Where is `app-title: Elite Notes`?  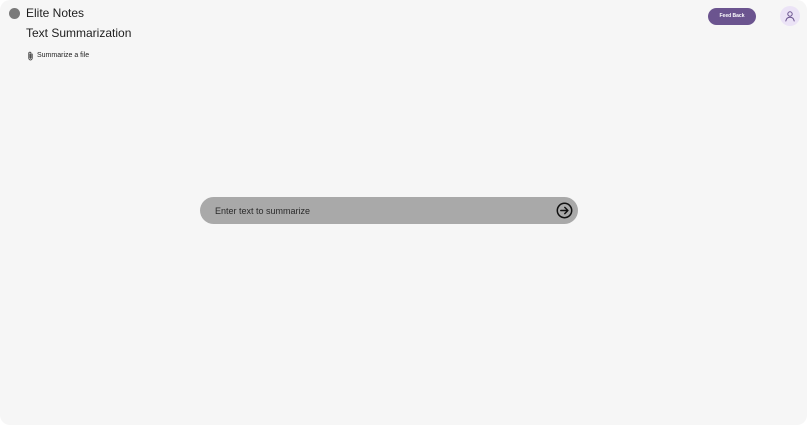
app-title: Elite Notes is located at coordinates (55, 13).